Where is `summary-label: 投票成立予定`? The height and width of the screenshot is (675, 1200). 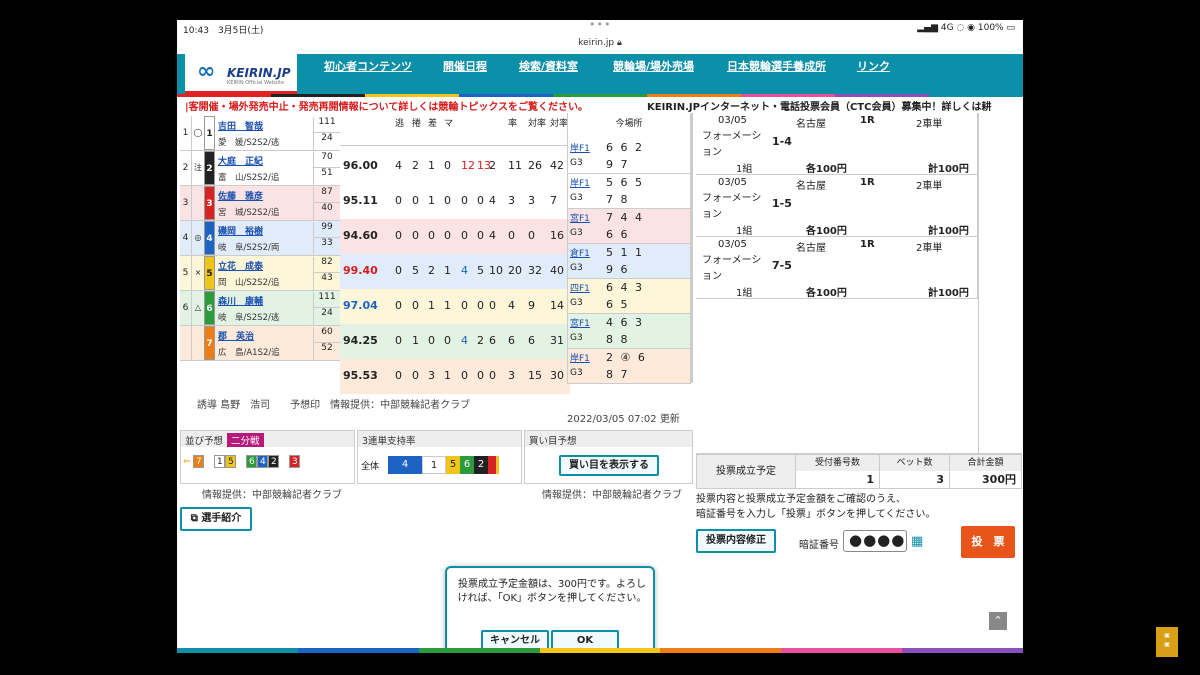
summary-label: 投票成立予定 is located at coordinates (746, 471).